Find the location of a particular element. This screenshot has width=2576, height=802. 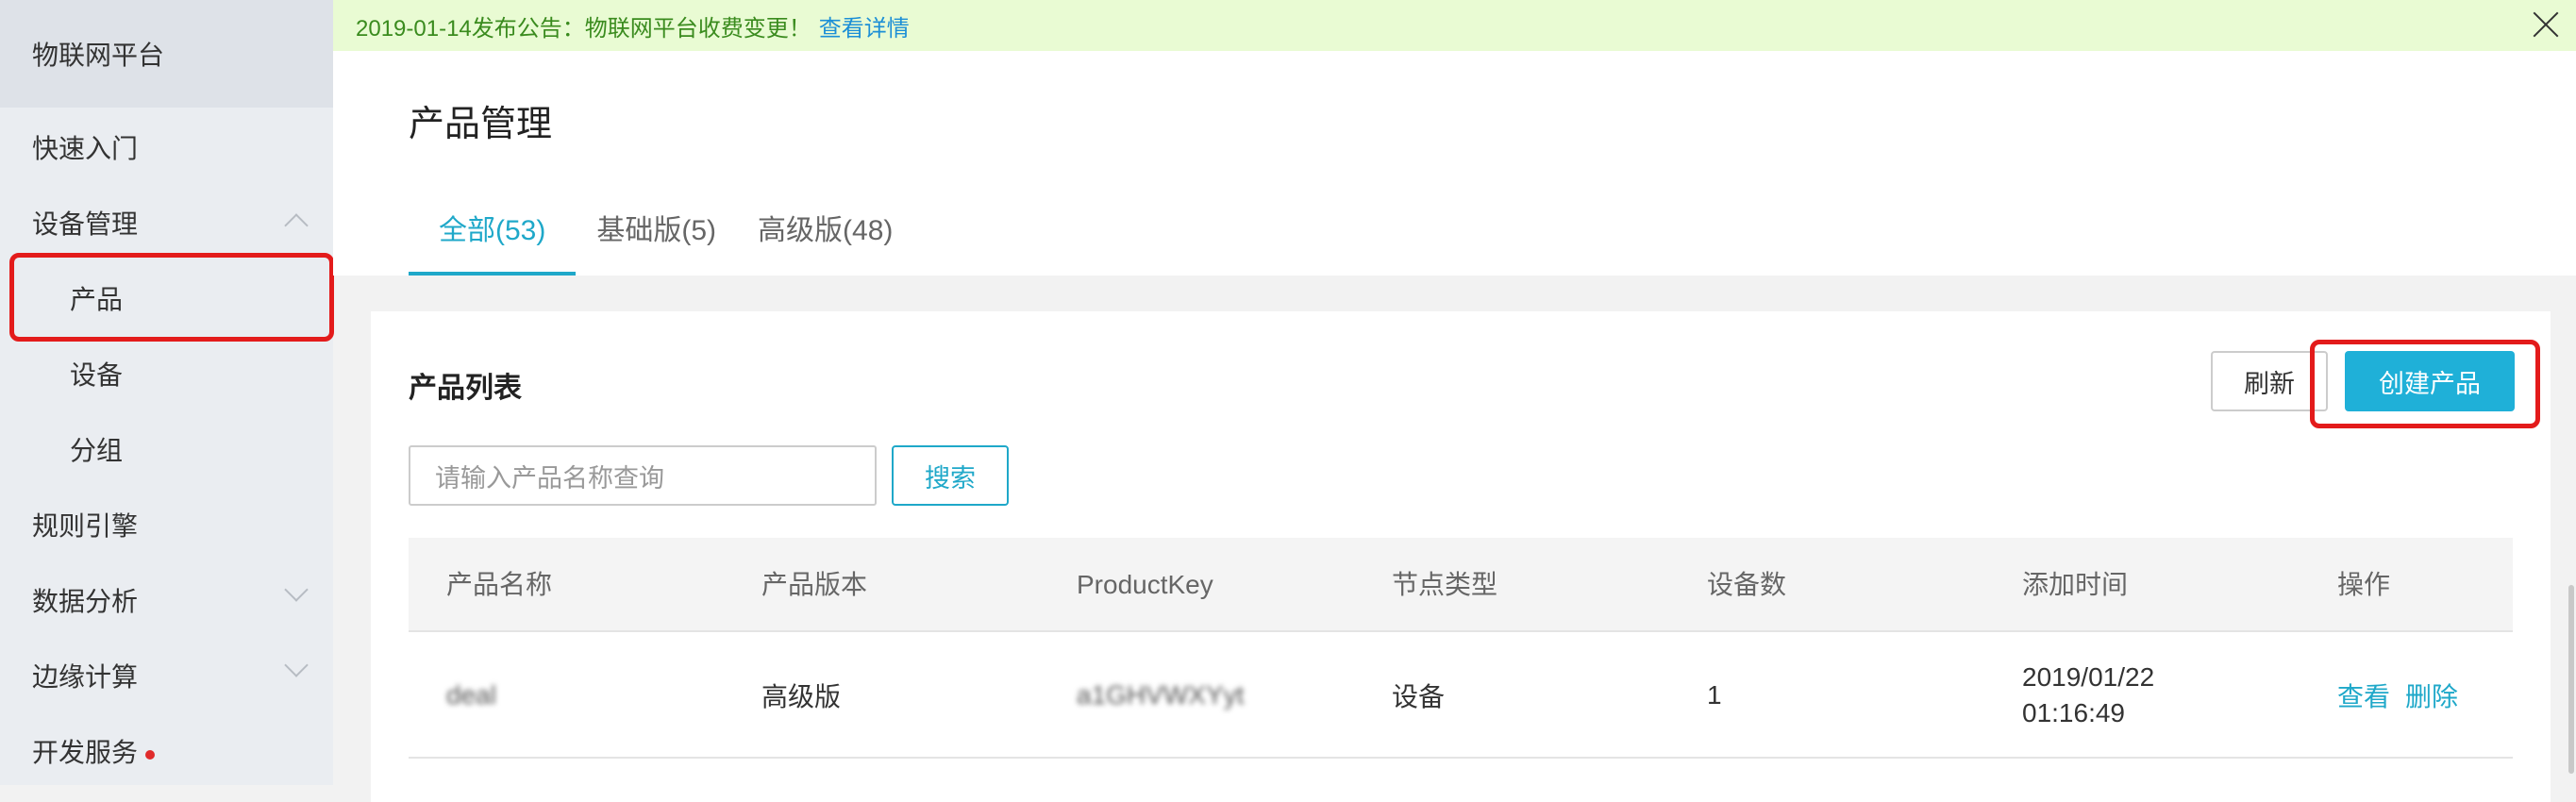

notice-details-link: 查看详情 is located at coordinates (864, 25).